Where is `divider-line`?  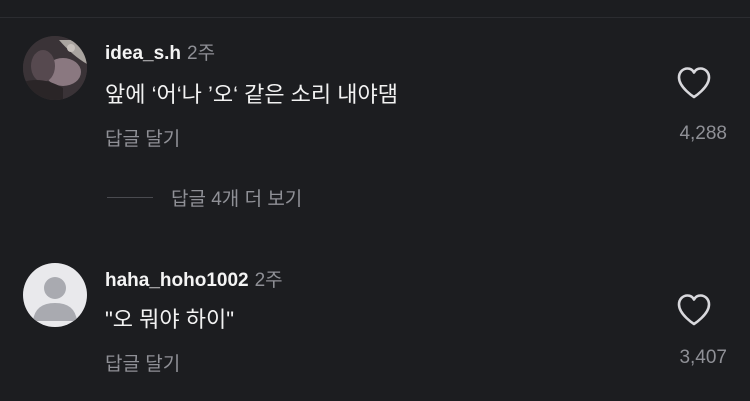
divider-line is located at coordinates (130, 197).